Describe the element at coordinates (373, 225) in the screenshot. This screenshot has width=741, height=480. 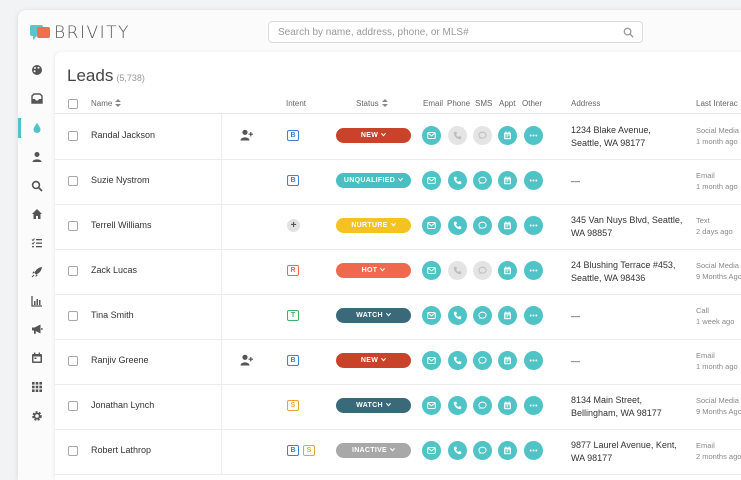
I see `status-dropdown: NURTURE` at that location.